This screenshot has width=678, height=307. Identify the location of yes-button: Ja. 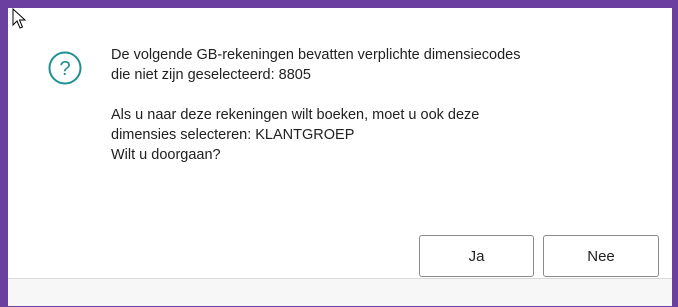
(476, 256).